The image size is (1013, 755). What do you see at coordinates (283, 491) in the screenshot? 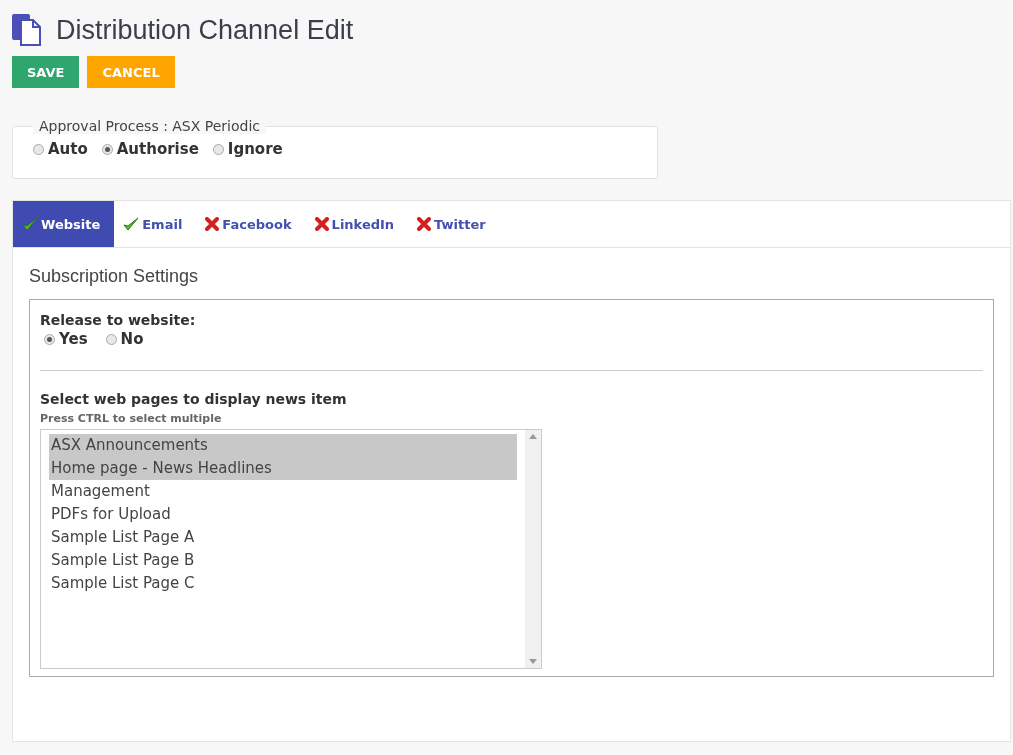
I see `list-option: Management` at bounding box center [283, 491].